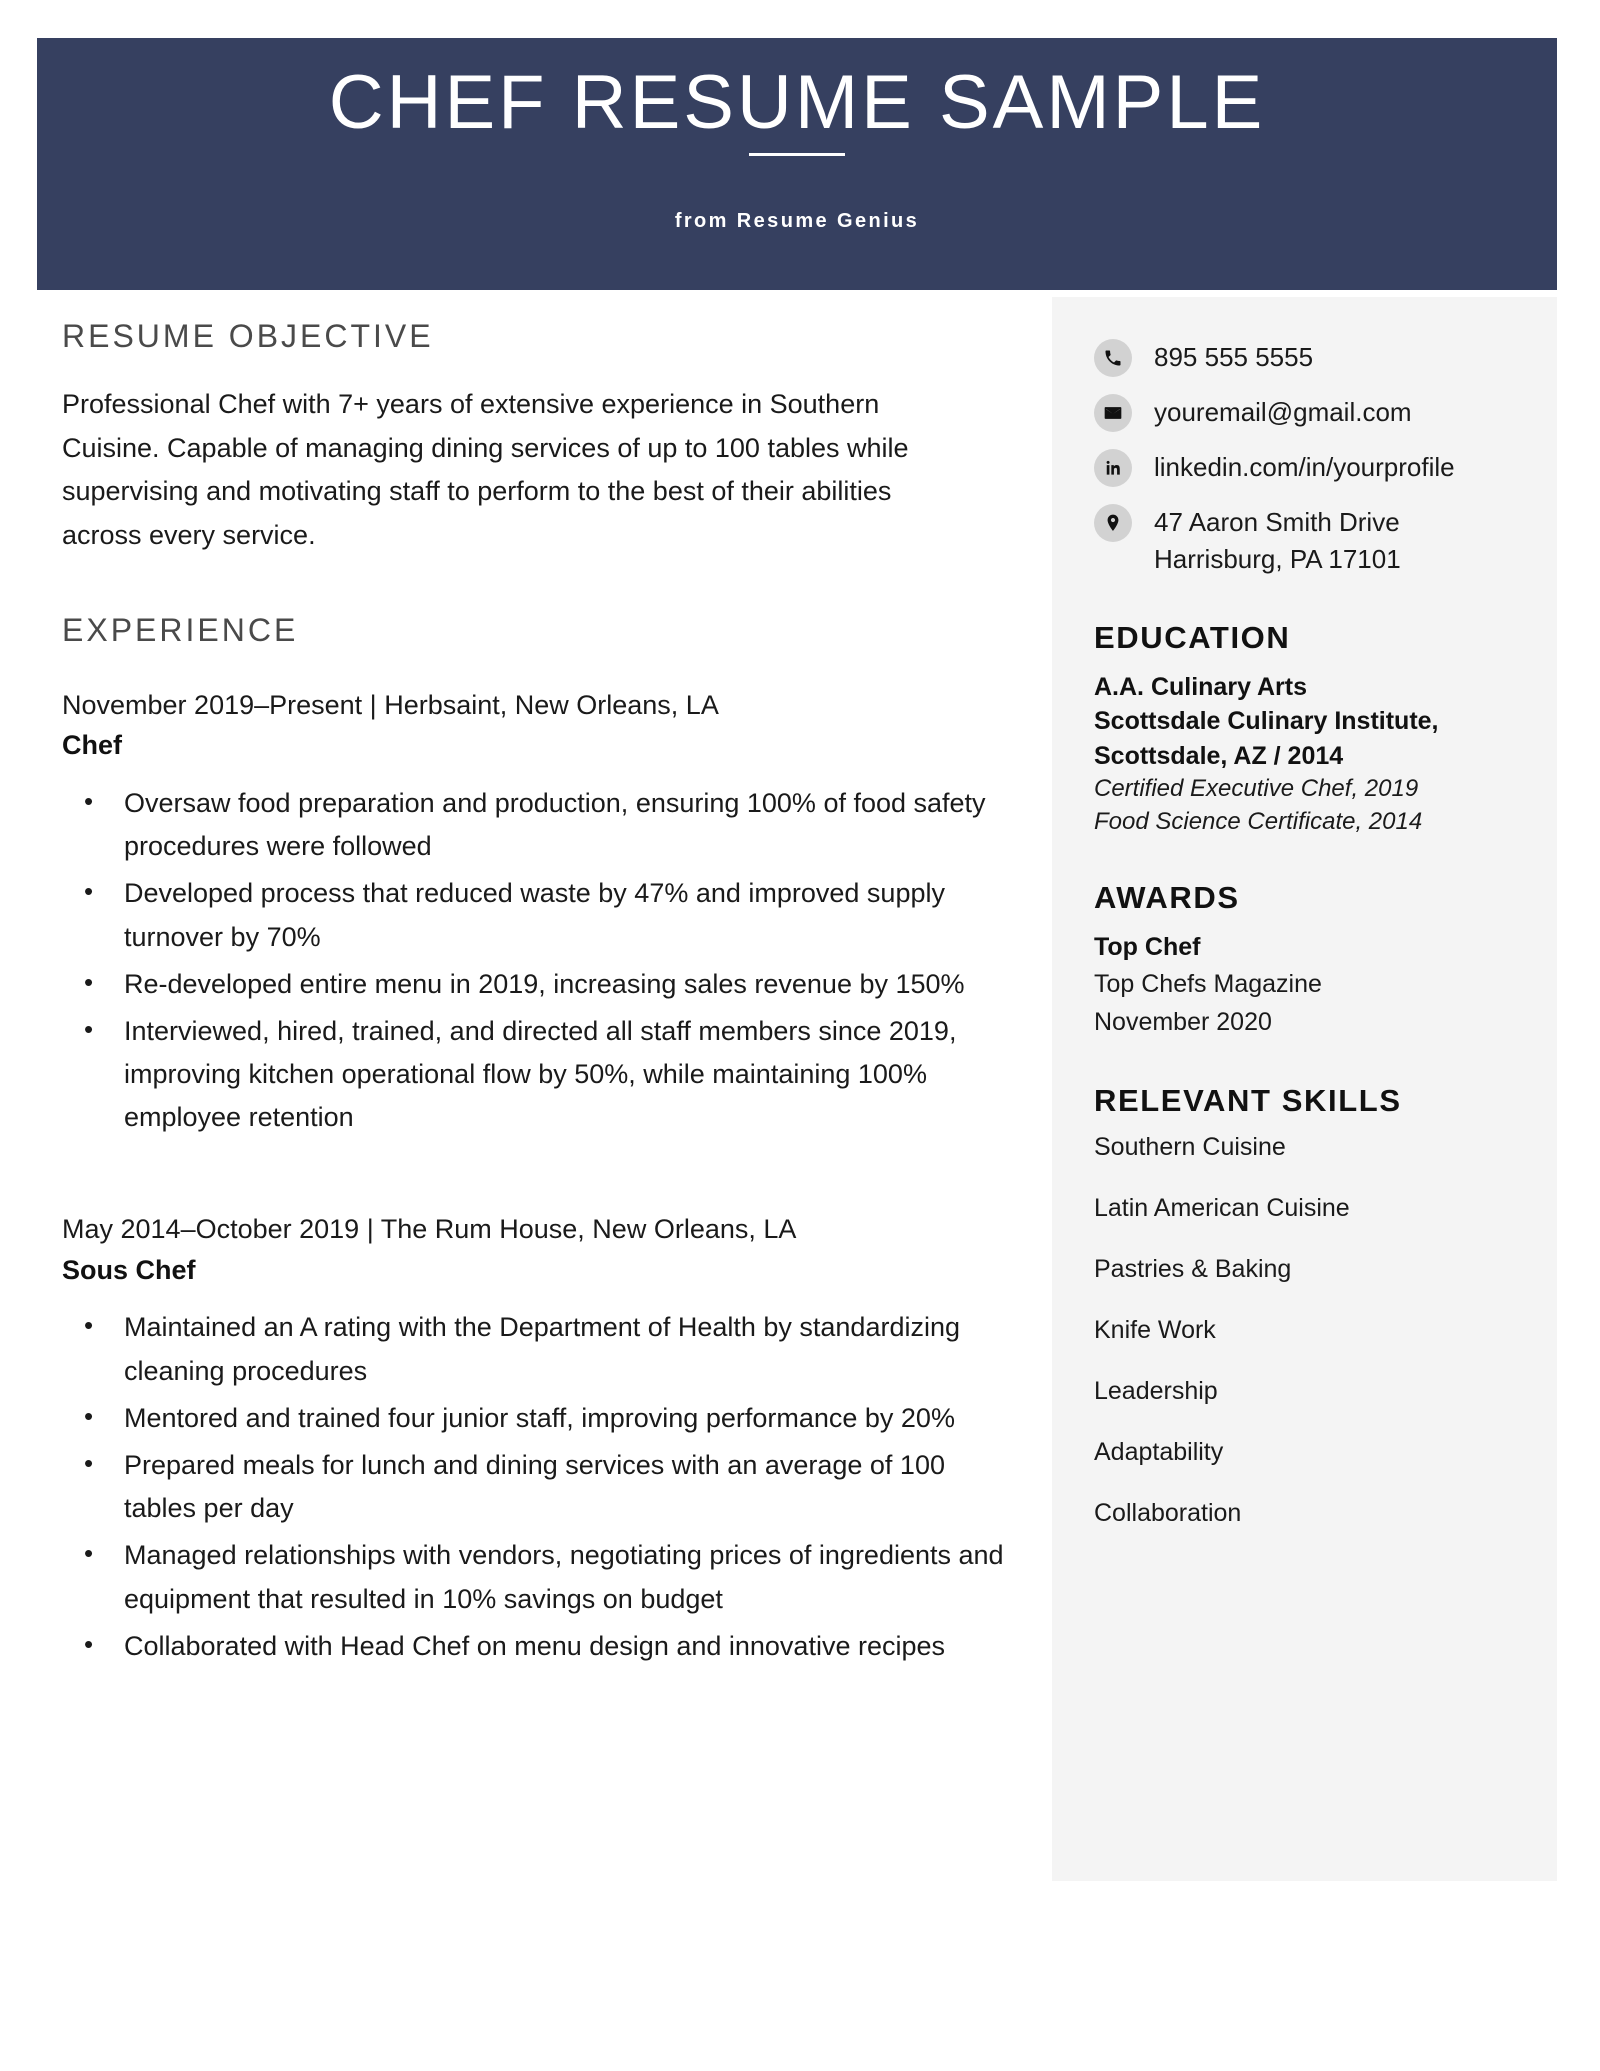 The height and width of the screenshot is (2071, 1600). I want to click on list-item: Pastries & Baking, so click(1193, 1269).